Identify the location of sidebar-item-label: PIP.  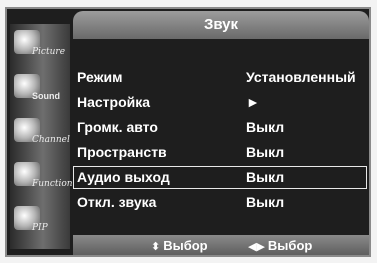
(40, 228).